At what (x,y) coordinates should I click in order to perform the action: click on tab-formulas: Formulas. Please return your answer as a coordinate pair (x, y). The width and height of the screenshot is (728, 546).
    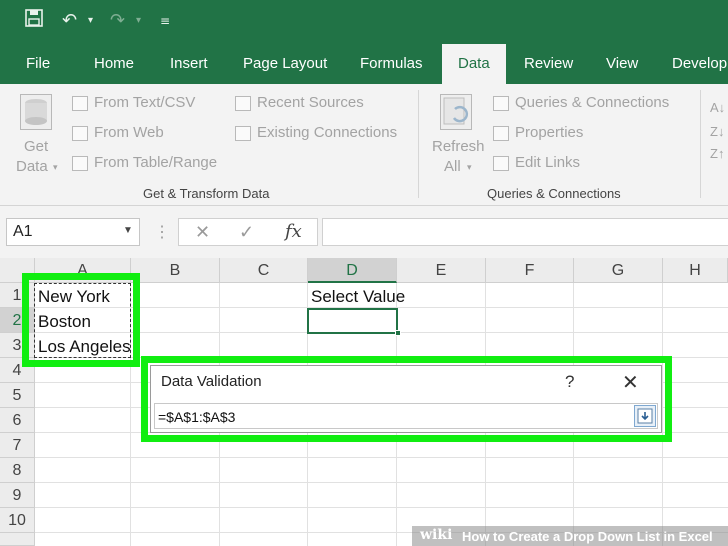
    Looking at the image, I should click on (391, 64).